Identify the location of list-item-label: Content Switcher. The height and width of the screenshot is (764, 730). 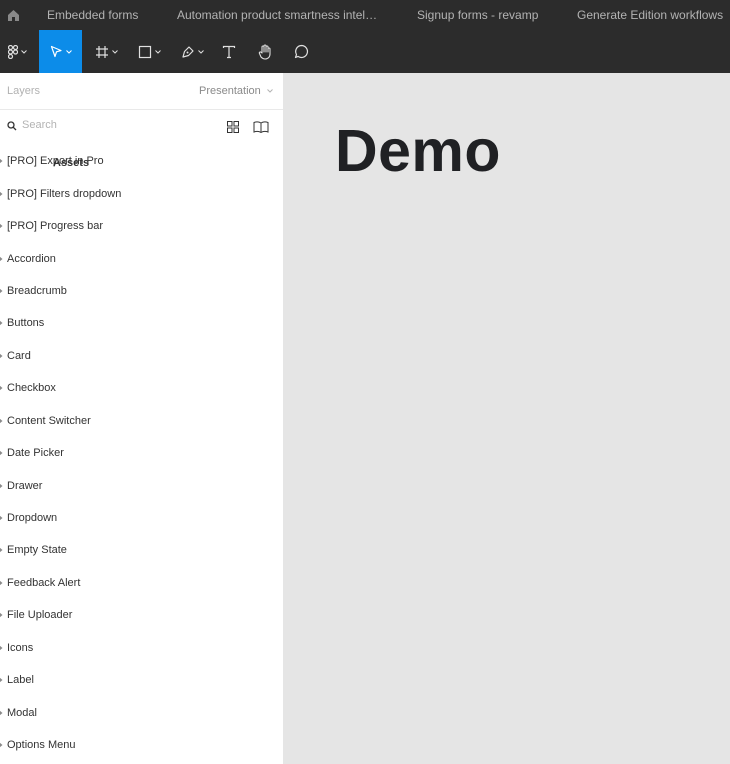
(49, 420).